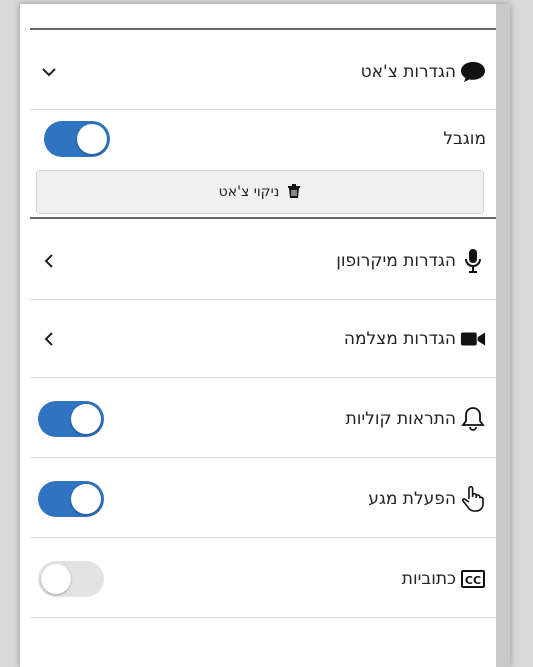  I want to click on touch-mode-toggle, so click(71, 498).